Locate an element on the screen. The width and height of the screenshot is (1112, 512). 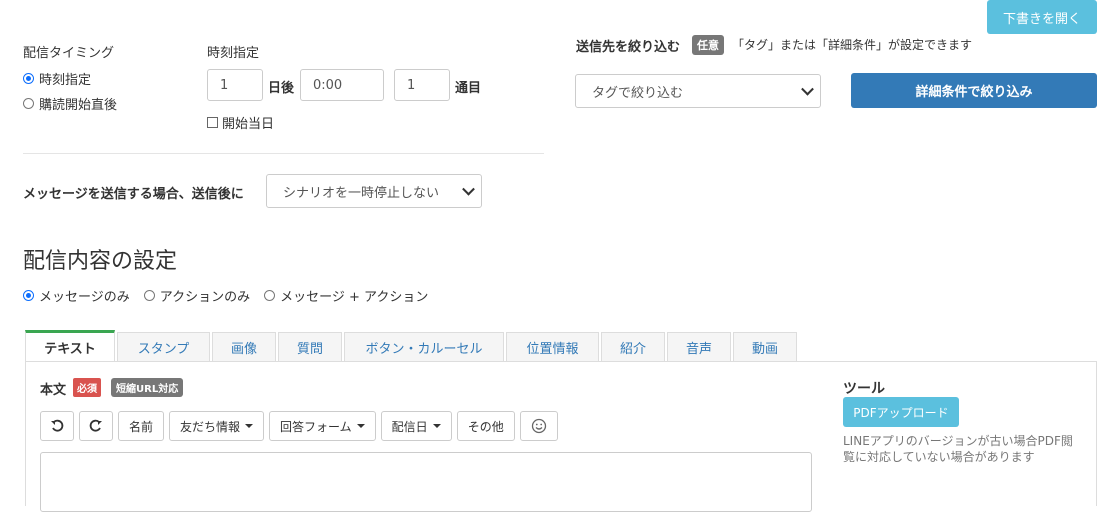
filter-label: 送信先を絞り込む is located at coordinates (628, 47).